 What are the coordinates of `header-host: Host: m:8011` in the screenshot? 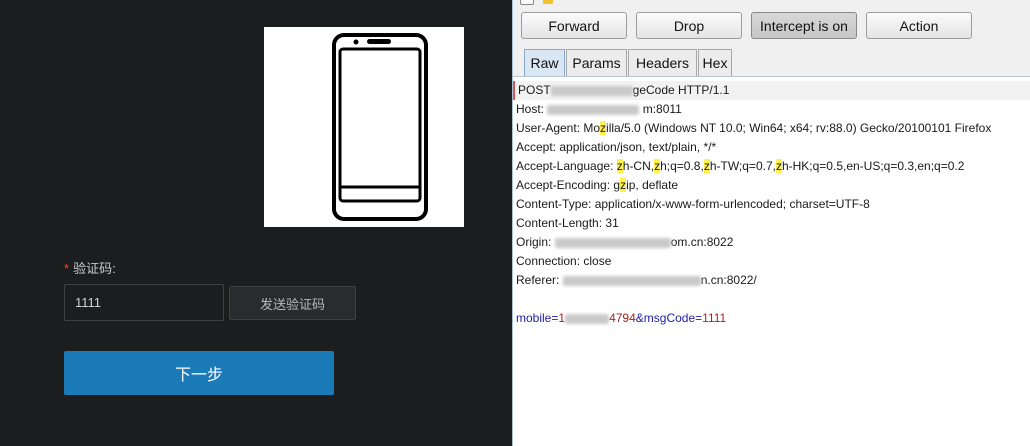 It's located at (599, 109).